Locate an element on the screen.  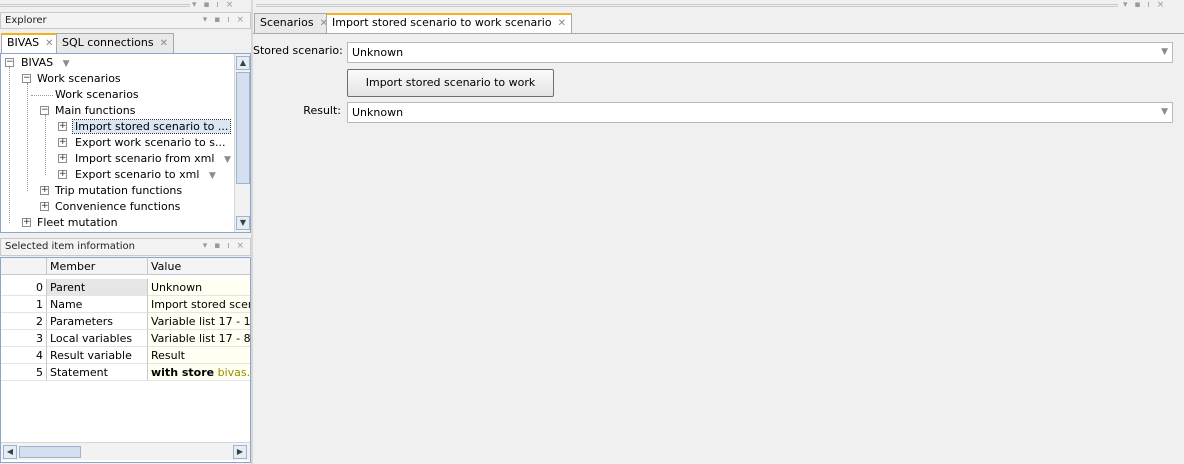
tree-node-label: Convenience functions is located at coordinates (118, 206).